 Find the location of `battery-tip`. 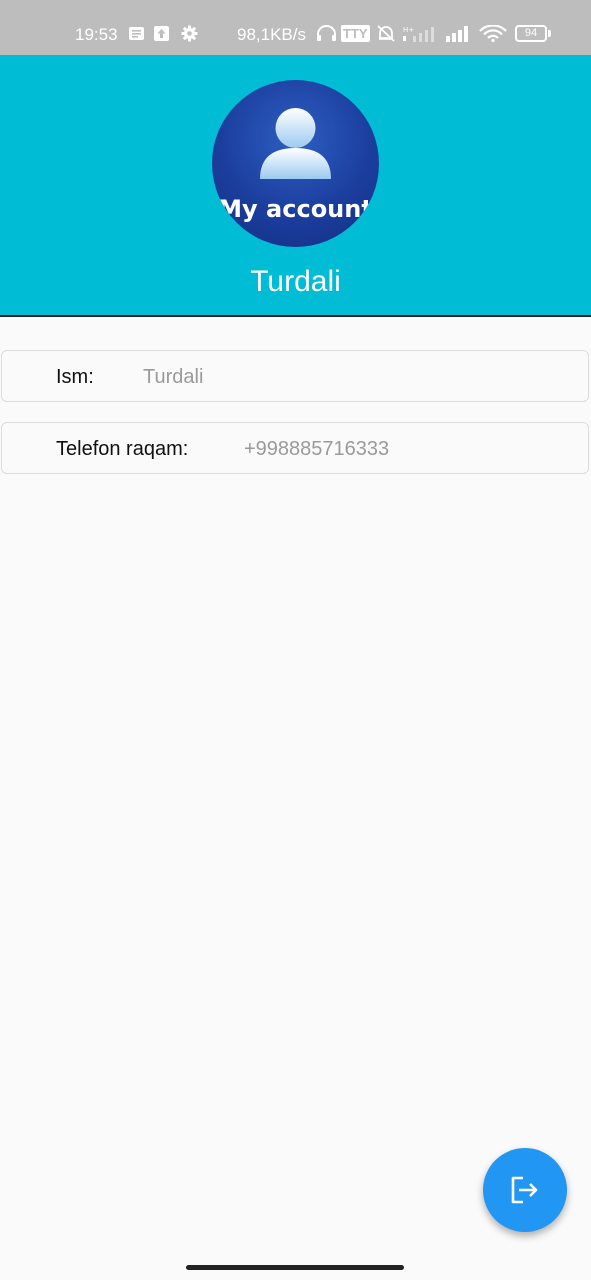

battery-tip is located at coordinates (549, 33).